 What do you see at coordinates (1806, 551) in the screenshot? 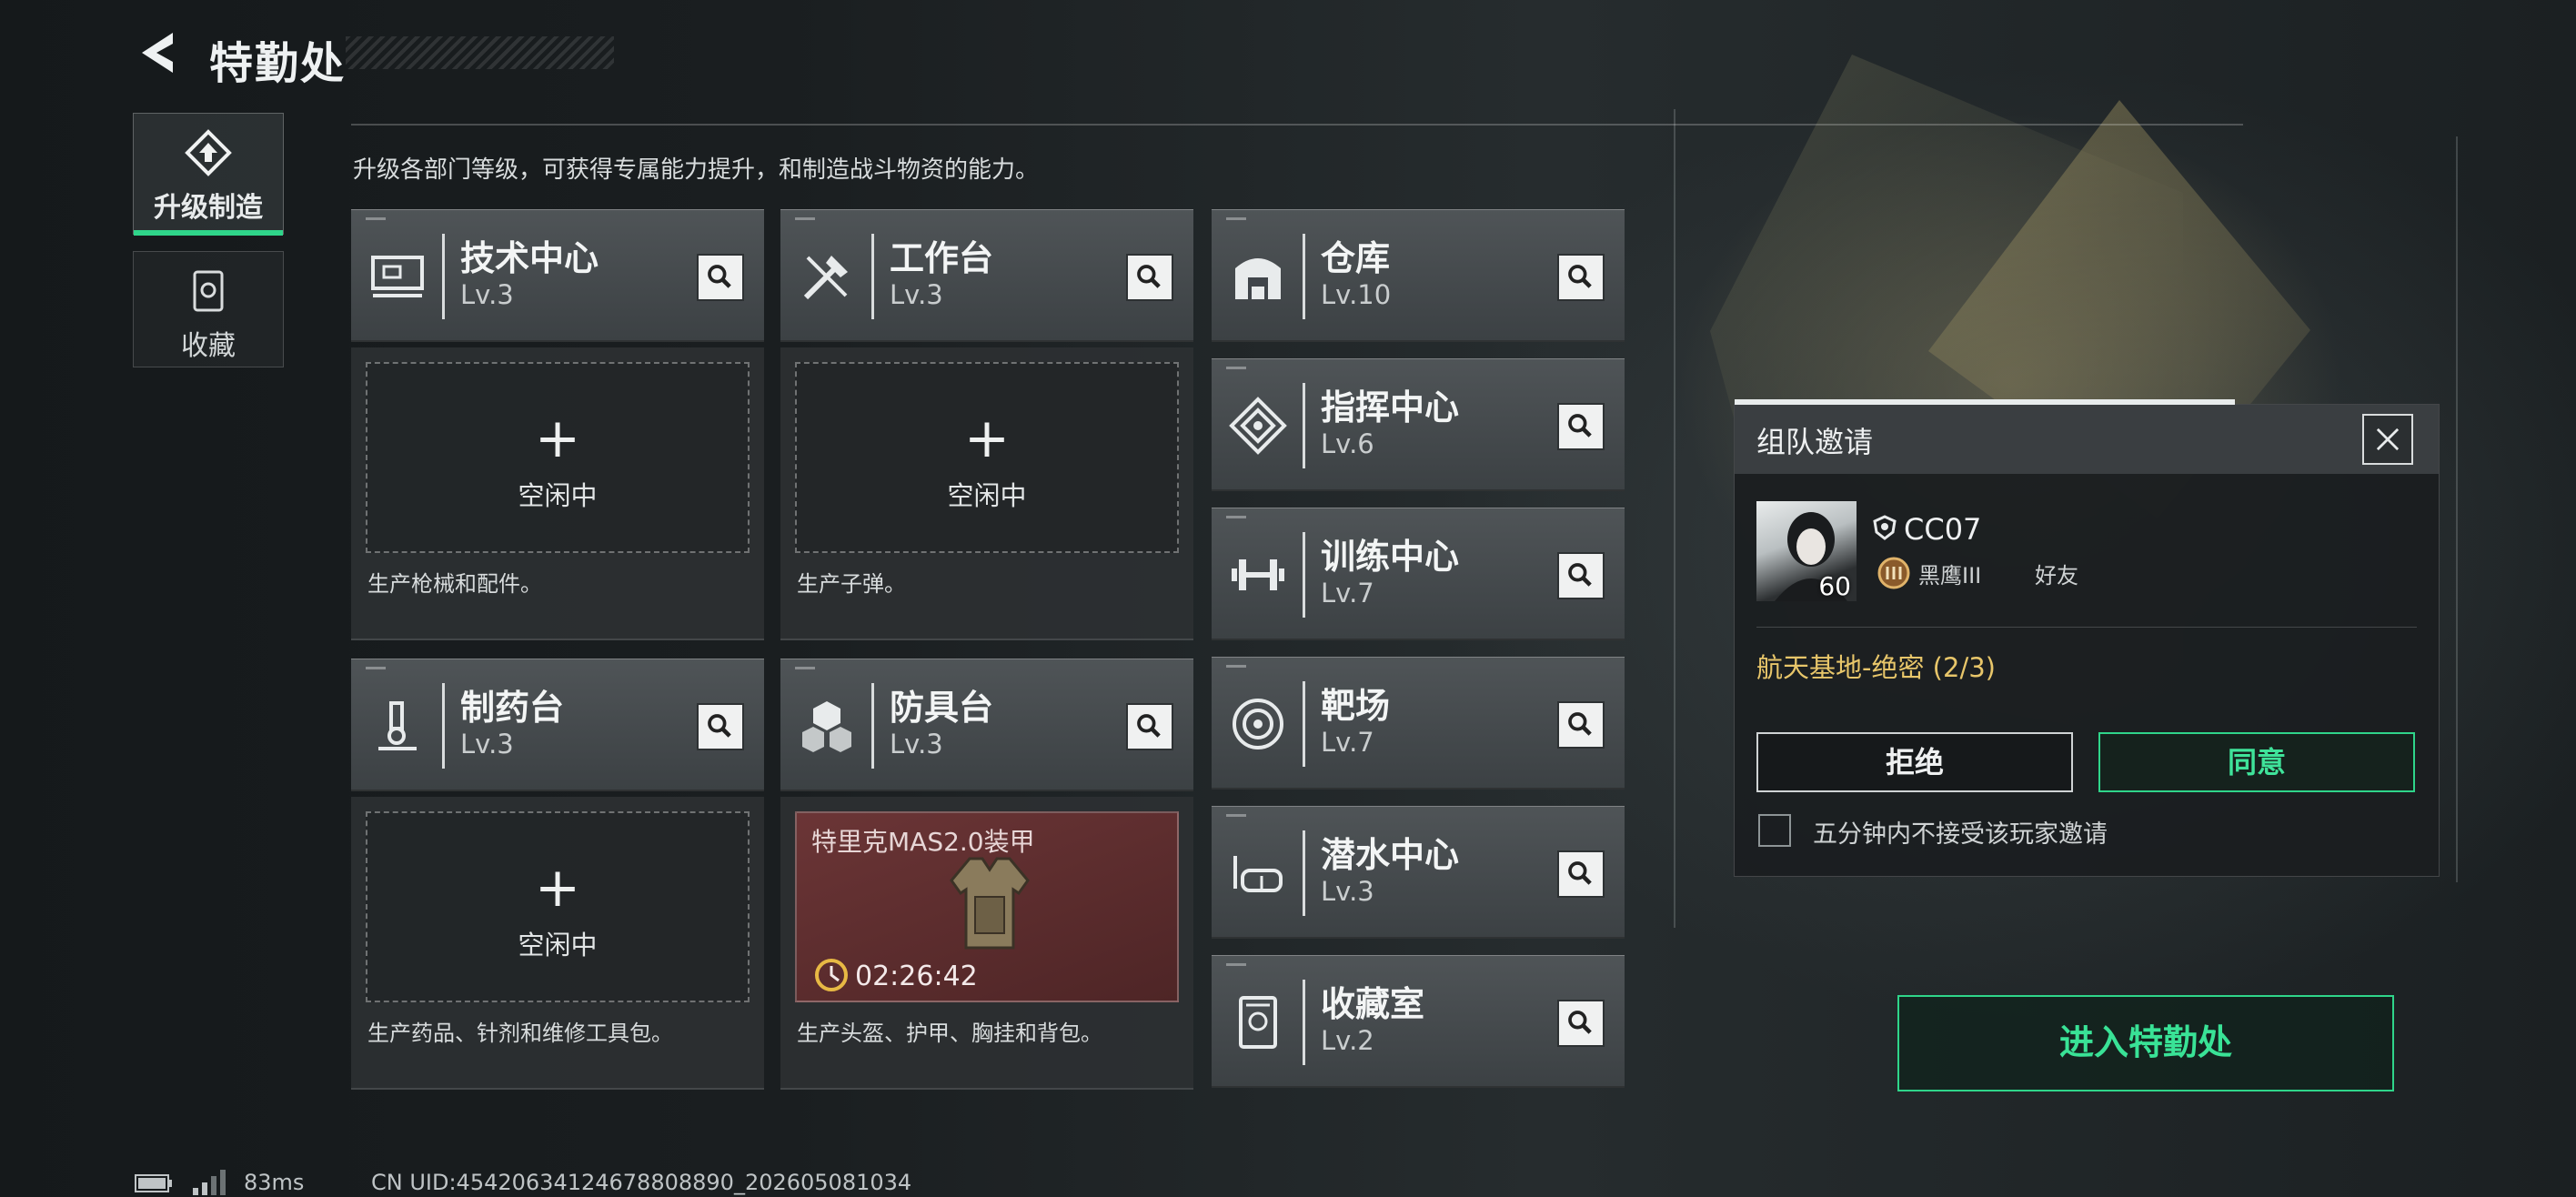
I see `avatar: 60` at bounding box center [1806, 551].